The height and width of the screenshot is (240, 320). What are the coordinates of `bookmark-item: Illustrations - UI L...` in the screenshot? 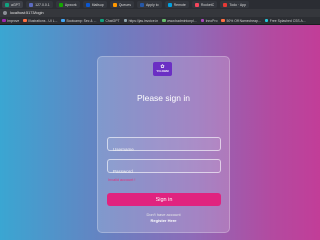 It's located at (40, 21).